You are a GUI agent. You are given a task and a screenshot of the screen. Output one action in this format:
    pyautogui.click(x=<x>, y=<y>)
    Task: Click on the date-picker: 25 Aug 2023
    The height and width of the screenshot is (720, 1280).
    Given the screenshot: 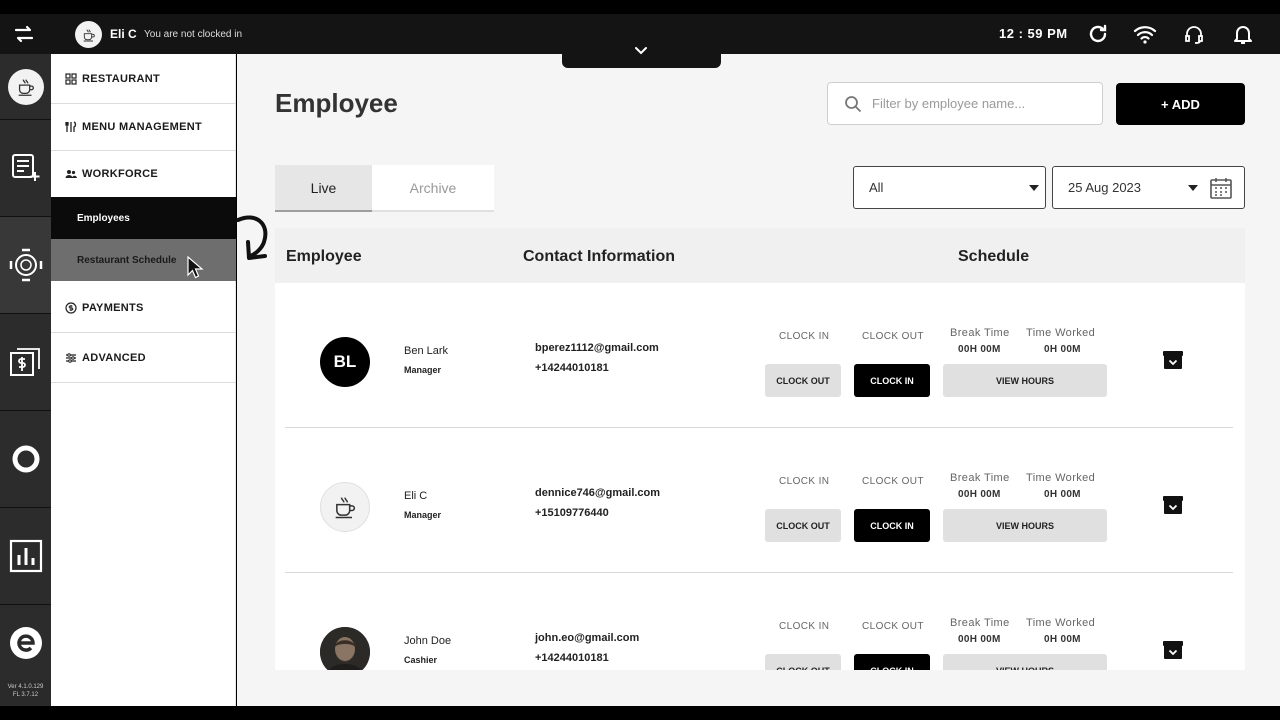 What is the action you would take?
    pyautogui.click(x=1148, y=187)
    